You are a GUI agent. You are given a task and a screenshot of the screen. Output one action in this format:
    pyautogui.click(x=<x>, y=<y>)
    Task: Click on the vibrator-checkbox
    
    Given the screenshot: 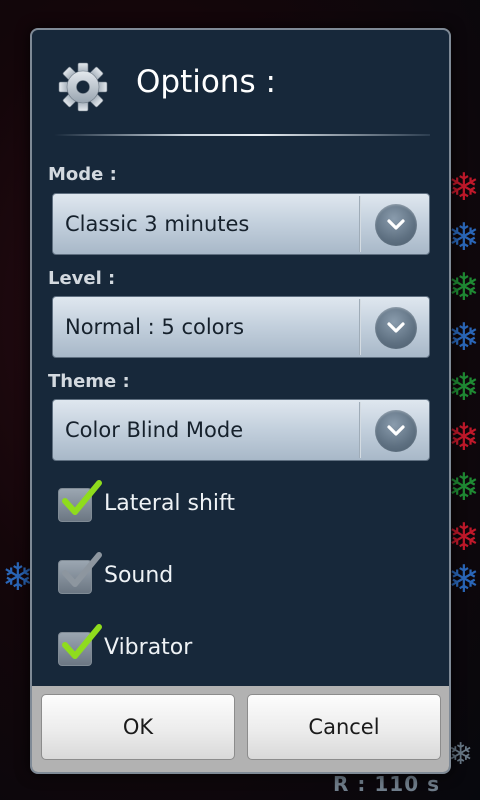 What is the action you would take?
    pyautogui.click(x=80, y=645)
    